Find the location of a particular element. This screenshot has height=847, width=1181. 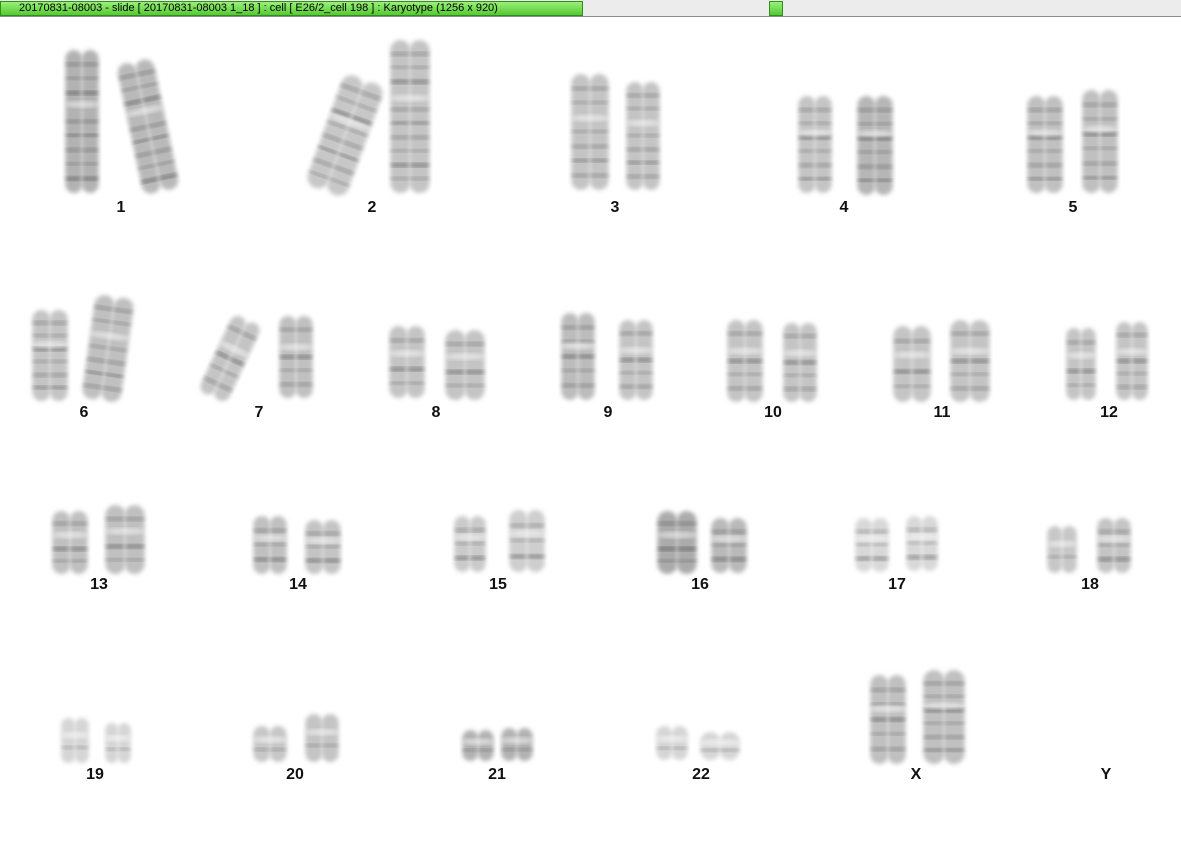

chromosome-label-y: Y is located at coordinates (1106, 774).